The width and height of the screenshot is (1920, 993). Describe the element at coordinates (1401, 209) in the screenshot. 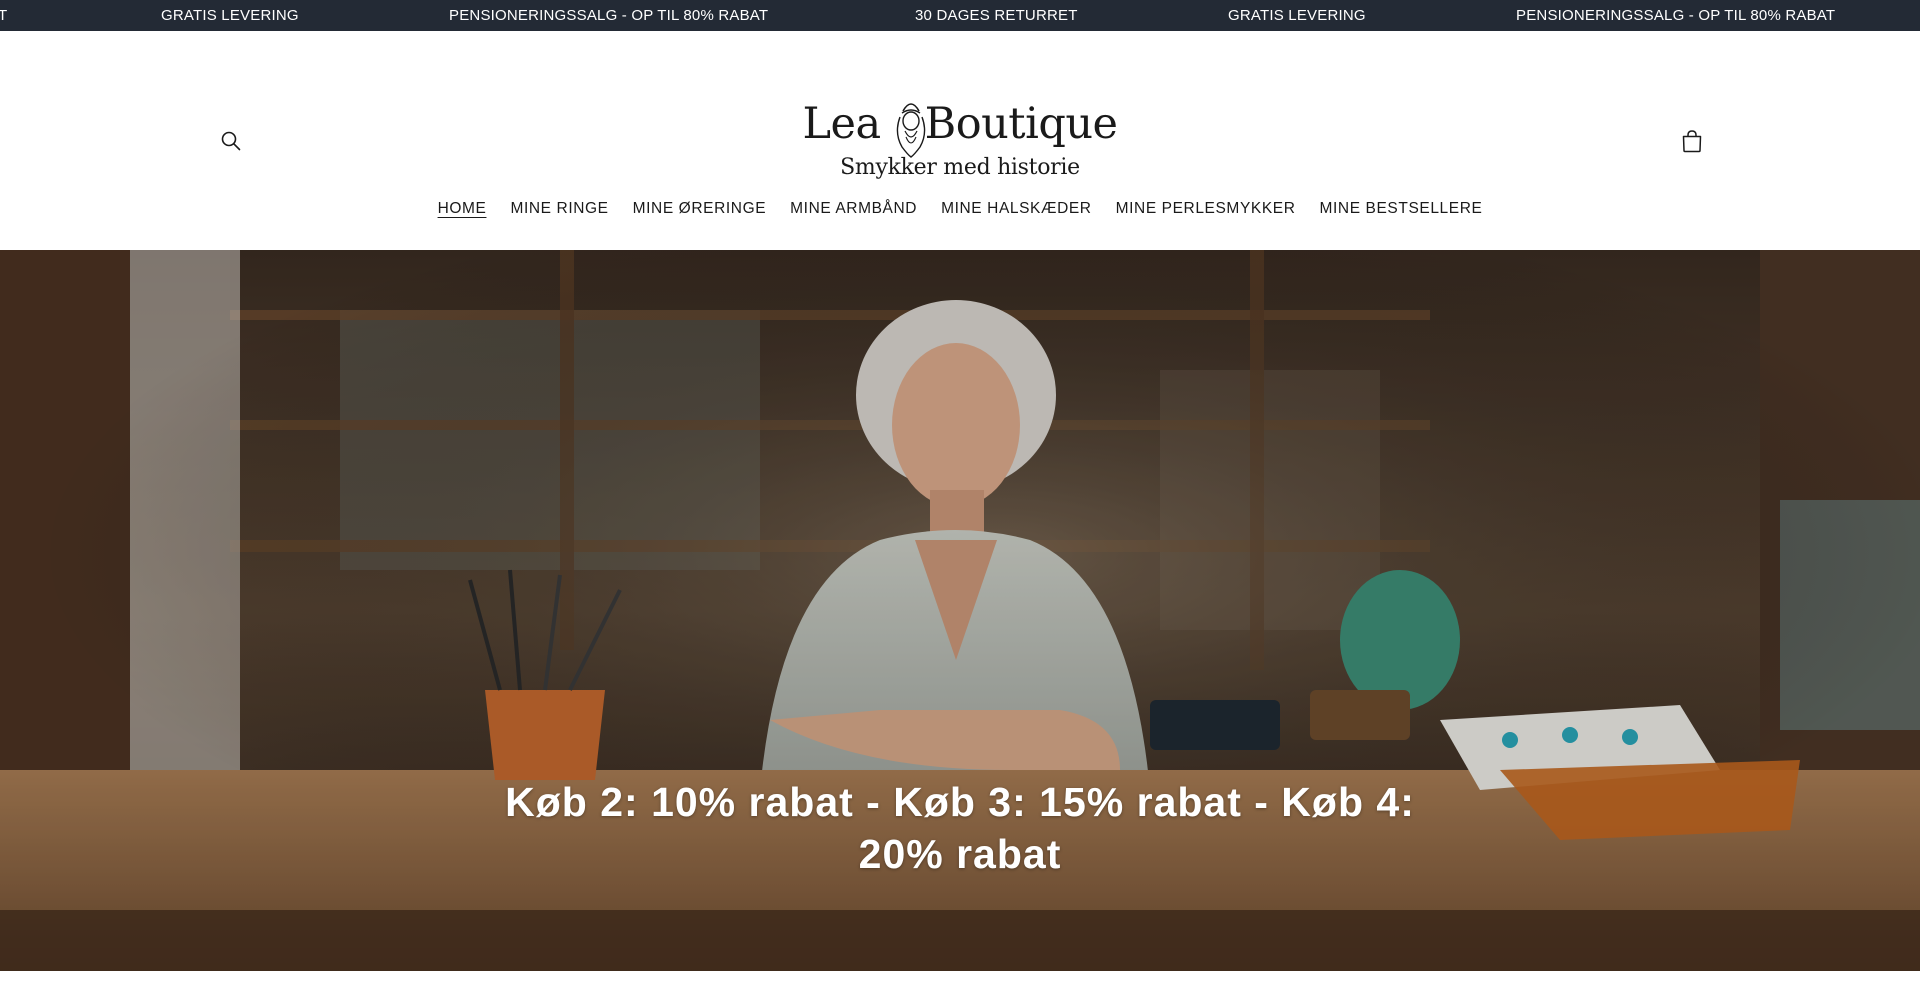

I see `nav-item-mine-bestsellere: MINE BESTSELLERE` at that location.